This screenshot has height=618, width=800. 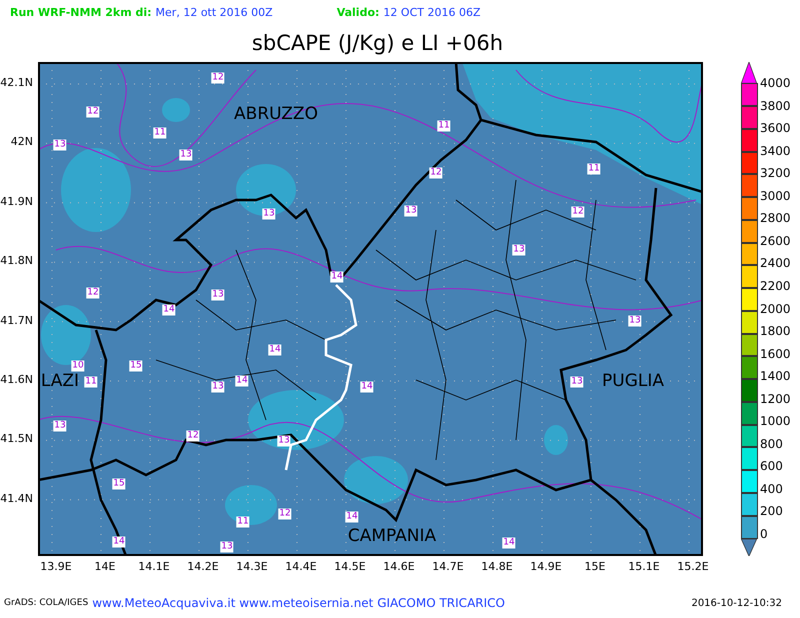 What do you see at coordinates (252, 566) in the screenshot?
I see `longitude-label: 14.3E` at bounding box center [252, 566].